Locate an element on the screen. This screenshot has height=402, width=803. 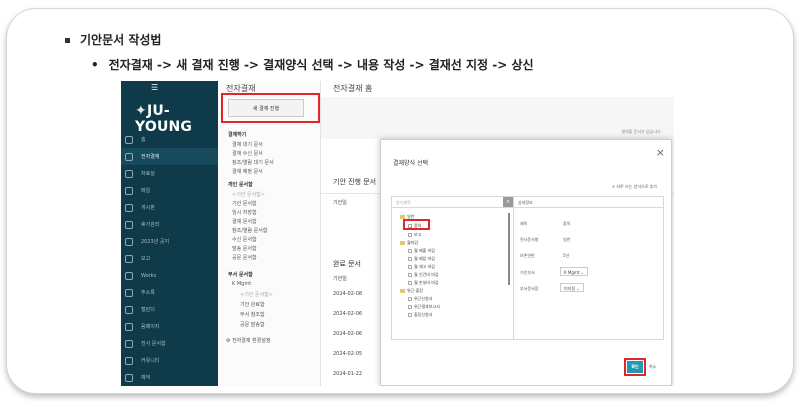
main-title: 전자결재 홈 is located at coordinates (353, 88).